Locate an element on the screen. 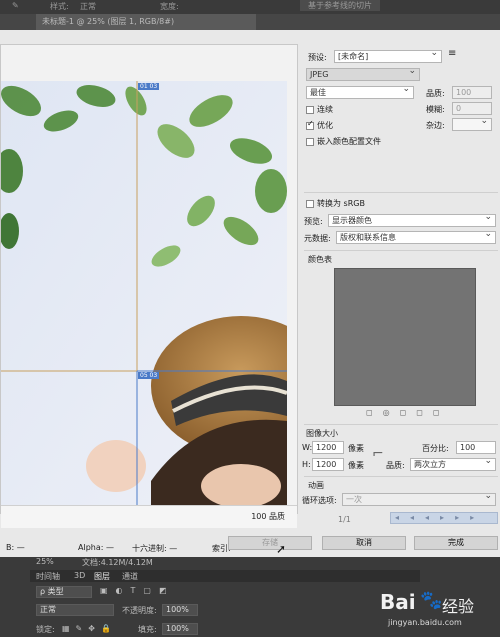  baidu-watermark: Bai 🐾 经验 jingyan.baidu.com is located at coordinates (439, 612).